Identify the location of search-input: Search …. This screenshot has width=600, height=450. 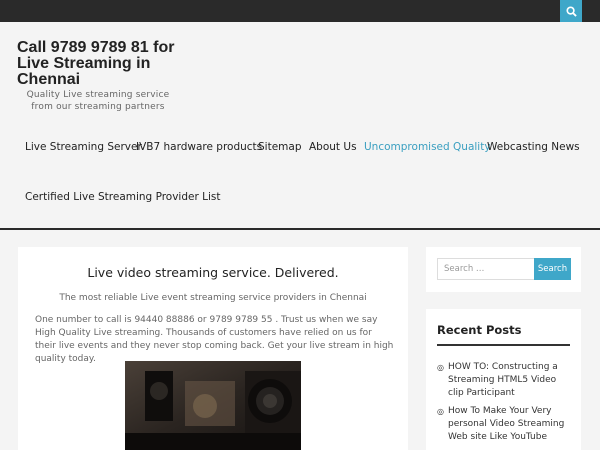
(486, 269).